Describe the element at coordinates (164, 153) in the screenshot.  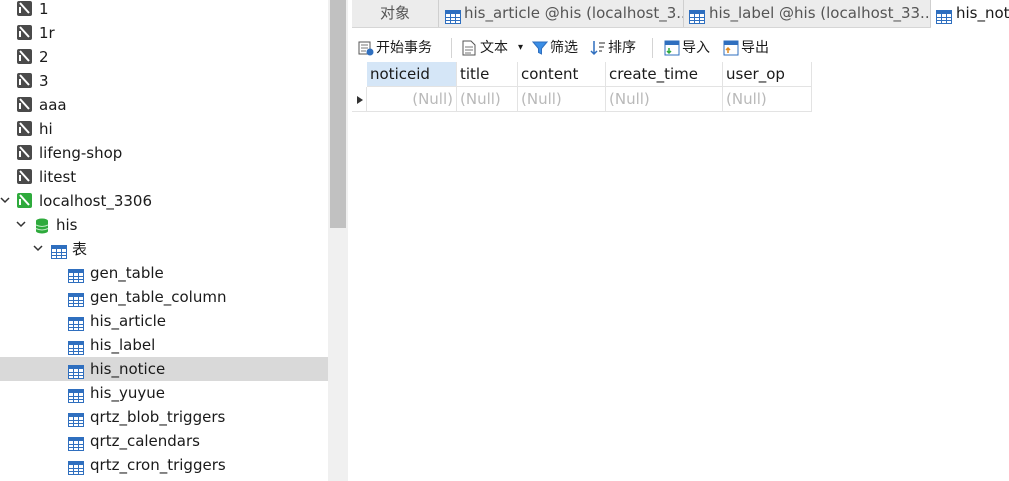
I see `tree-connection-lifeng-shop: lifeng-shop` at that location.